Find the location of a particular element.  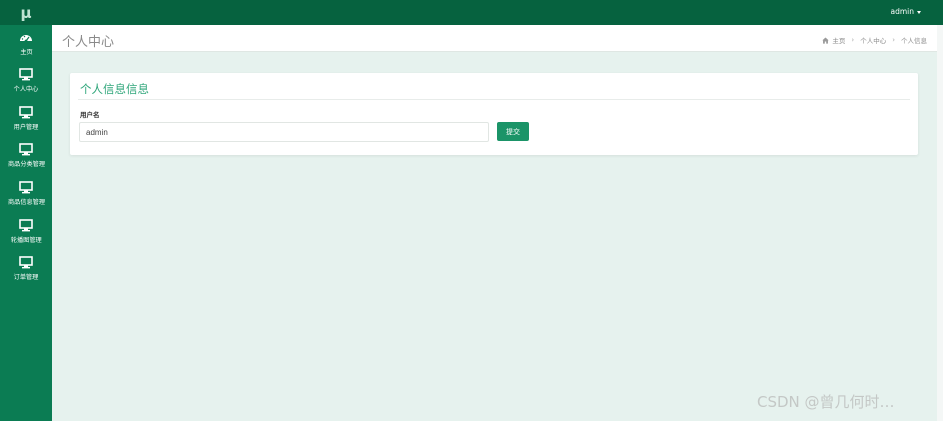

sidebar-item-user-management: 用户管理 is located at coordinates (26, 124).